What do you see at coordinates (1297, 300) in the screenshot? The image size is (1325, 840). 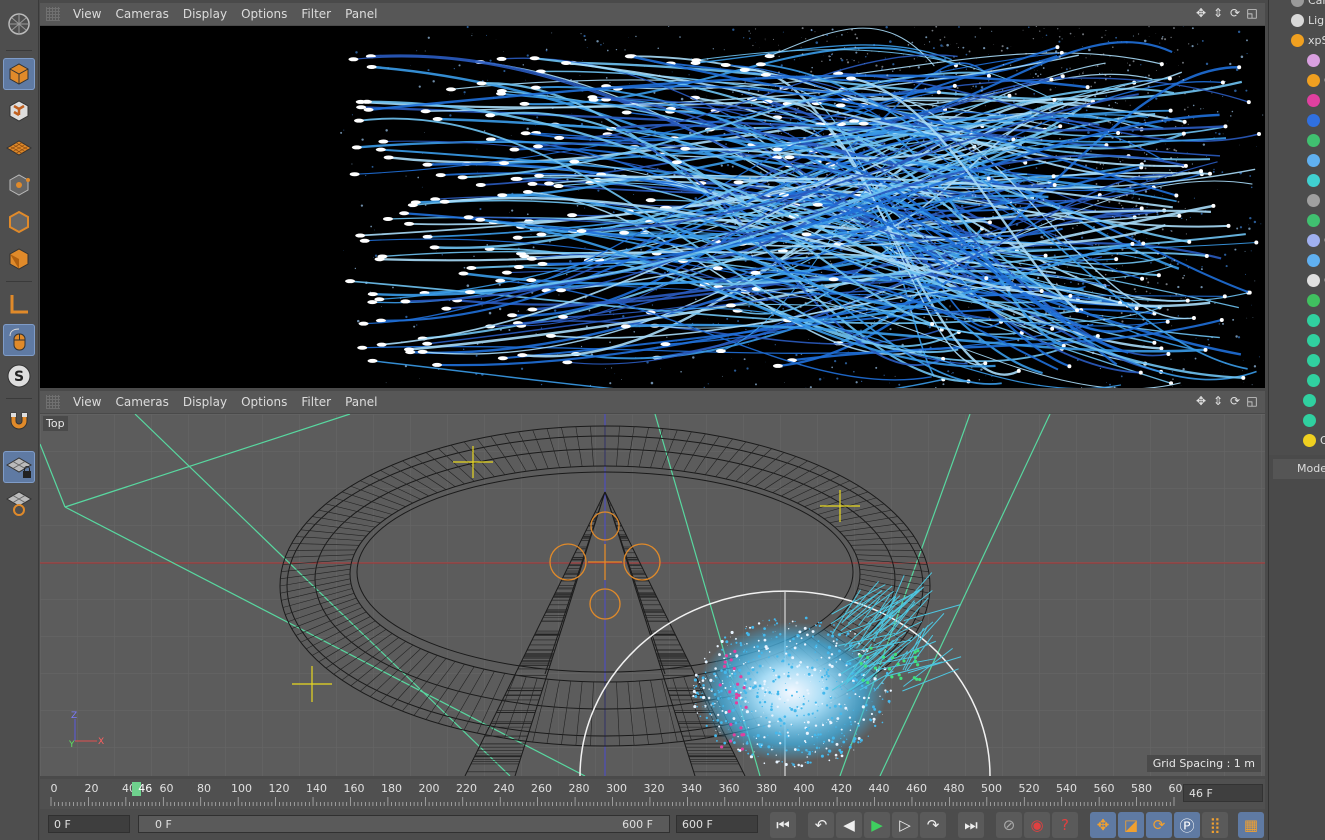 I see `object-row: M` at bounding box center [1297, 300].